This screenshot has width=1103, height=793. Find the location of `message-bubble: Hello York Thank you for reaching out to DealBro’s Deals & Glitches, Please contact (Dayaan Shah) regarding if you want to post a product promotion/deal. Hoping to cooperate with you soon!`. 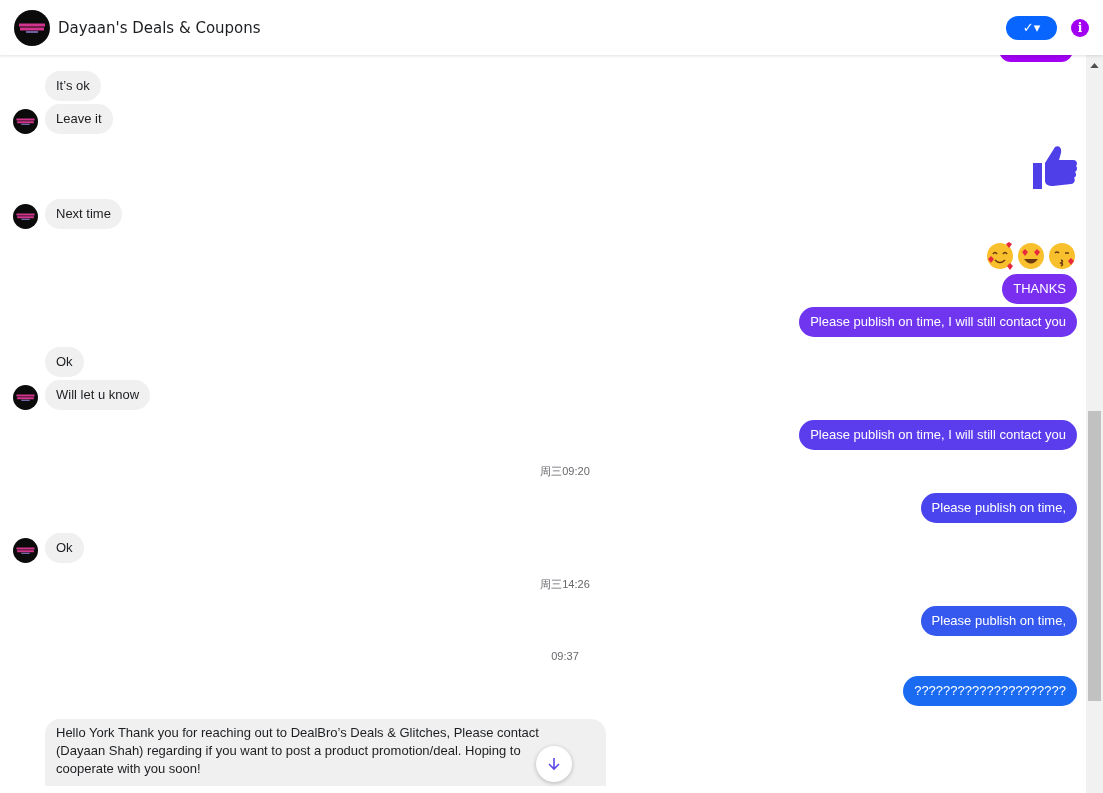

message-bubble: Hello York Thank you for reaching out to DealBro’s Deals & Glitches, Please contact (Dayaan Shah) regarding if you want to post a product promotion/deal. Hoping to cooperate with you soon! is located at coordinates (325, 752).